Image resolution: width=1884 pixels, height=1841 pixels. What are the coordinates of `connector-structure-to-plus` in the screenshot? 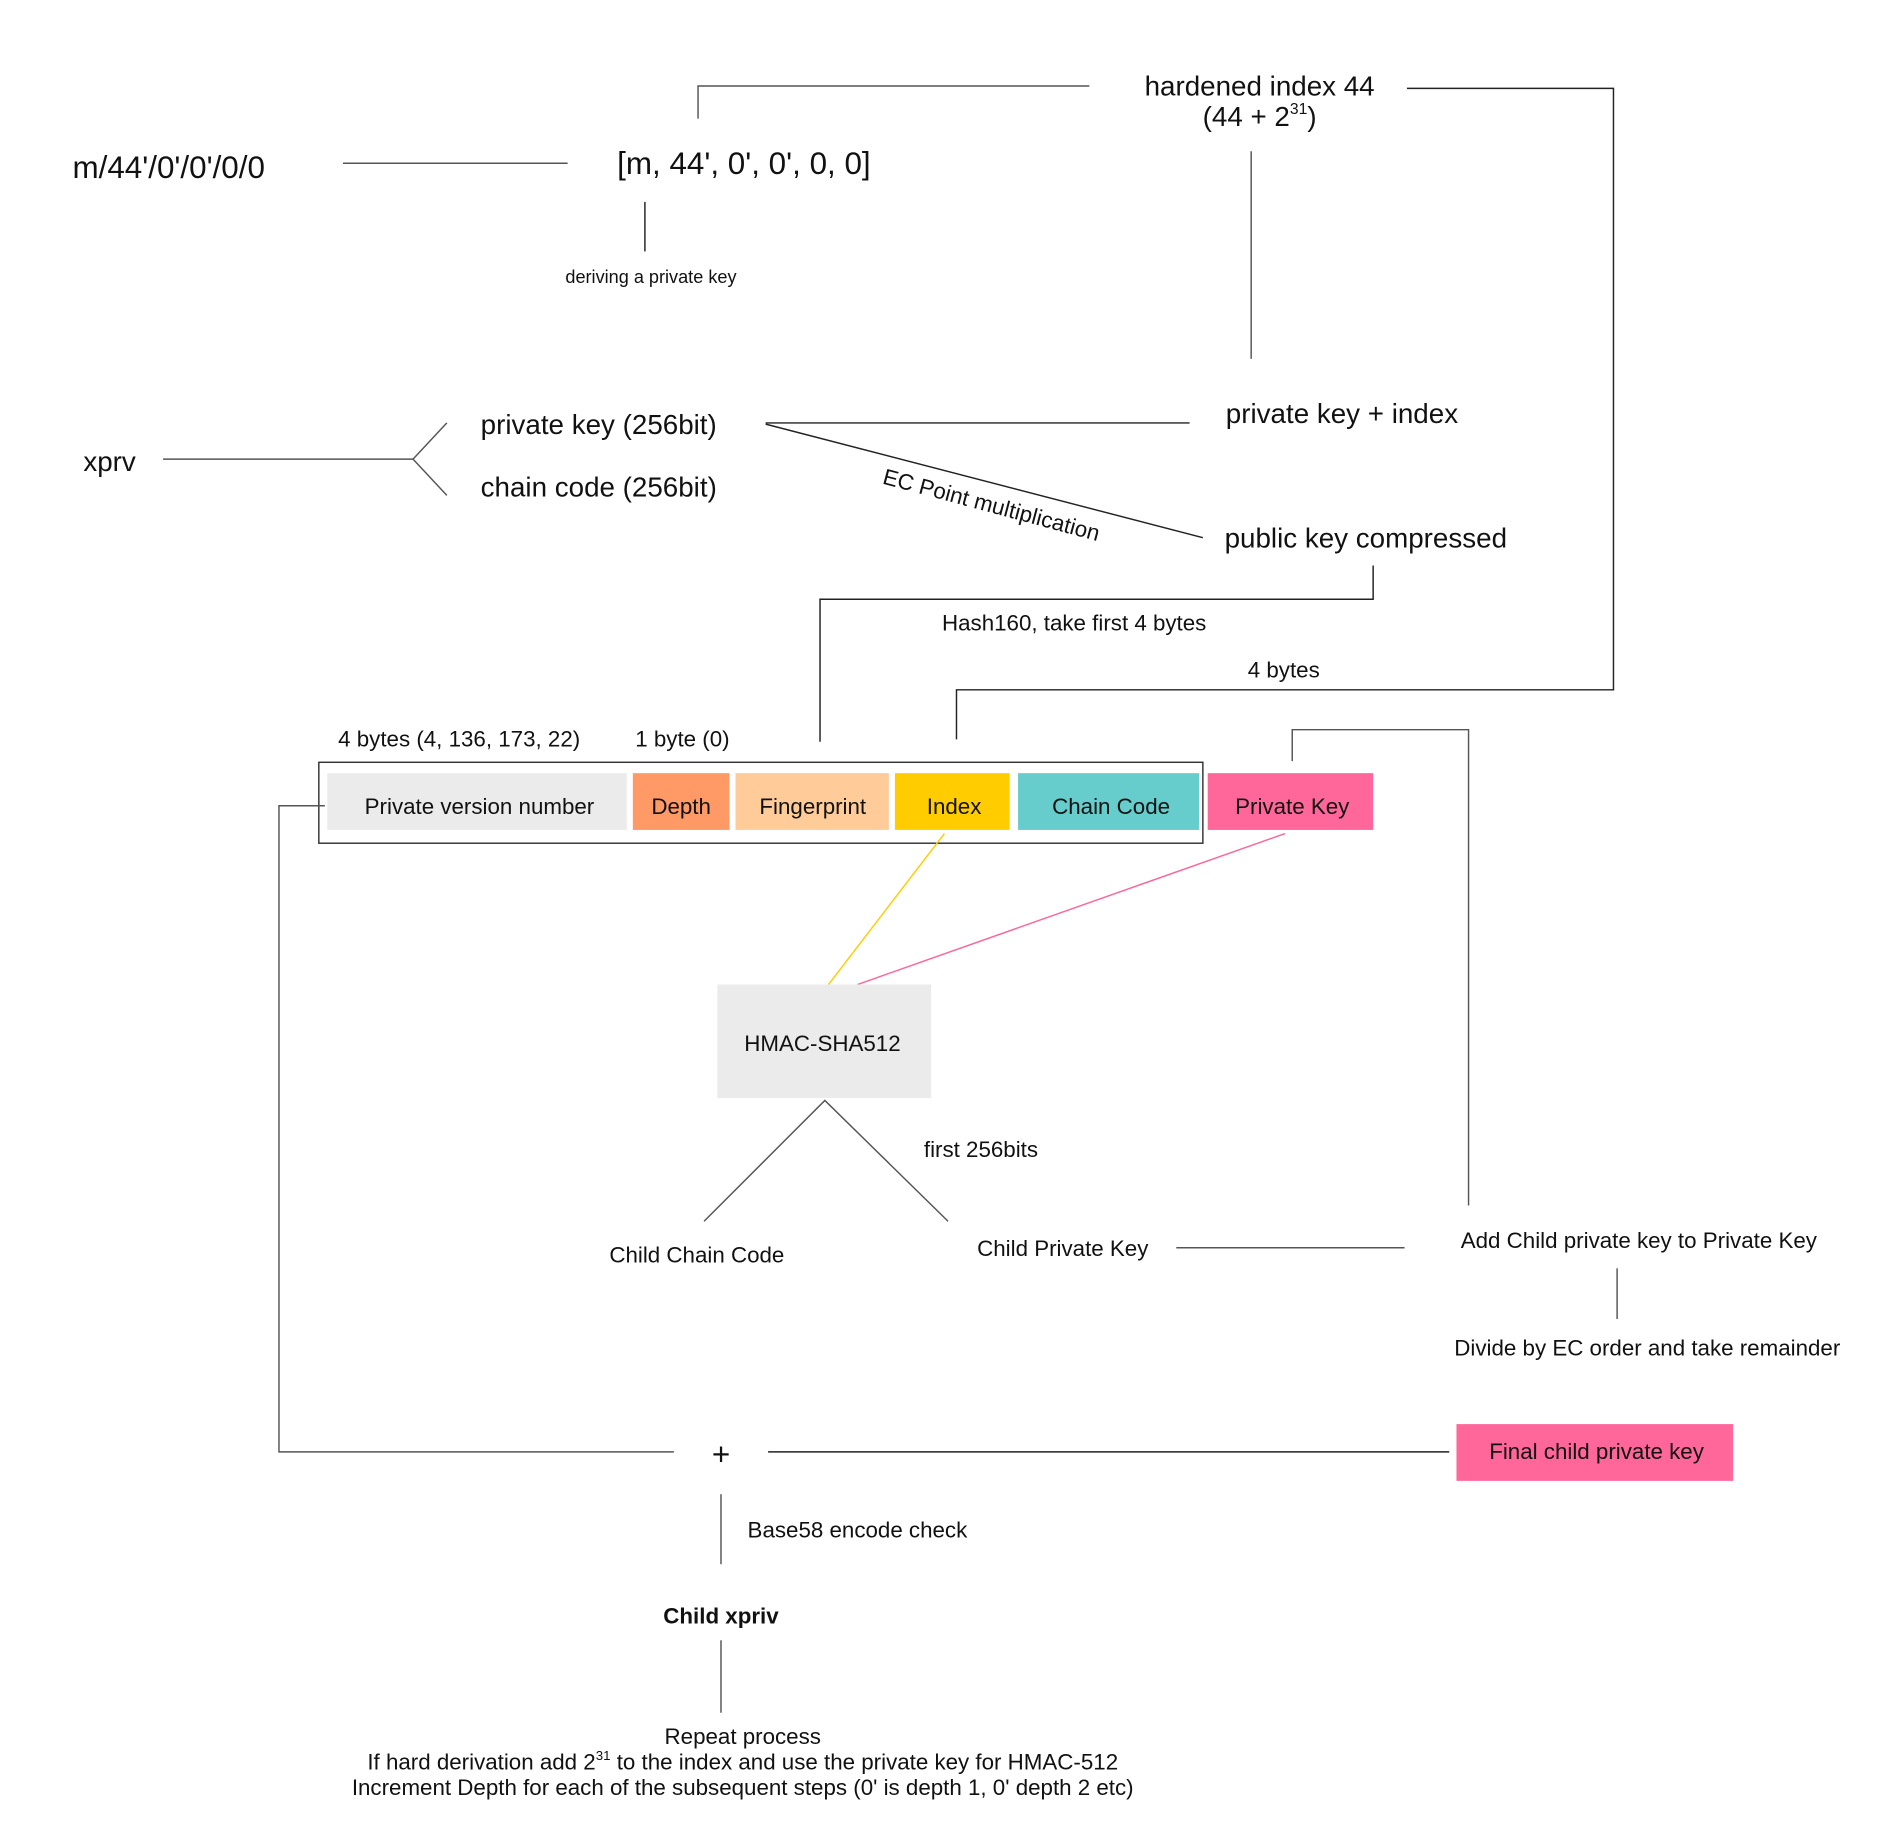 It's located at (476, 1129).